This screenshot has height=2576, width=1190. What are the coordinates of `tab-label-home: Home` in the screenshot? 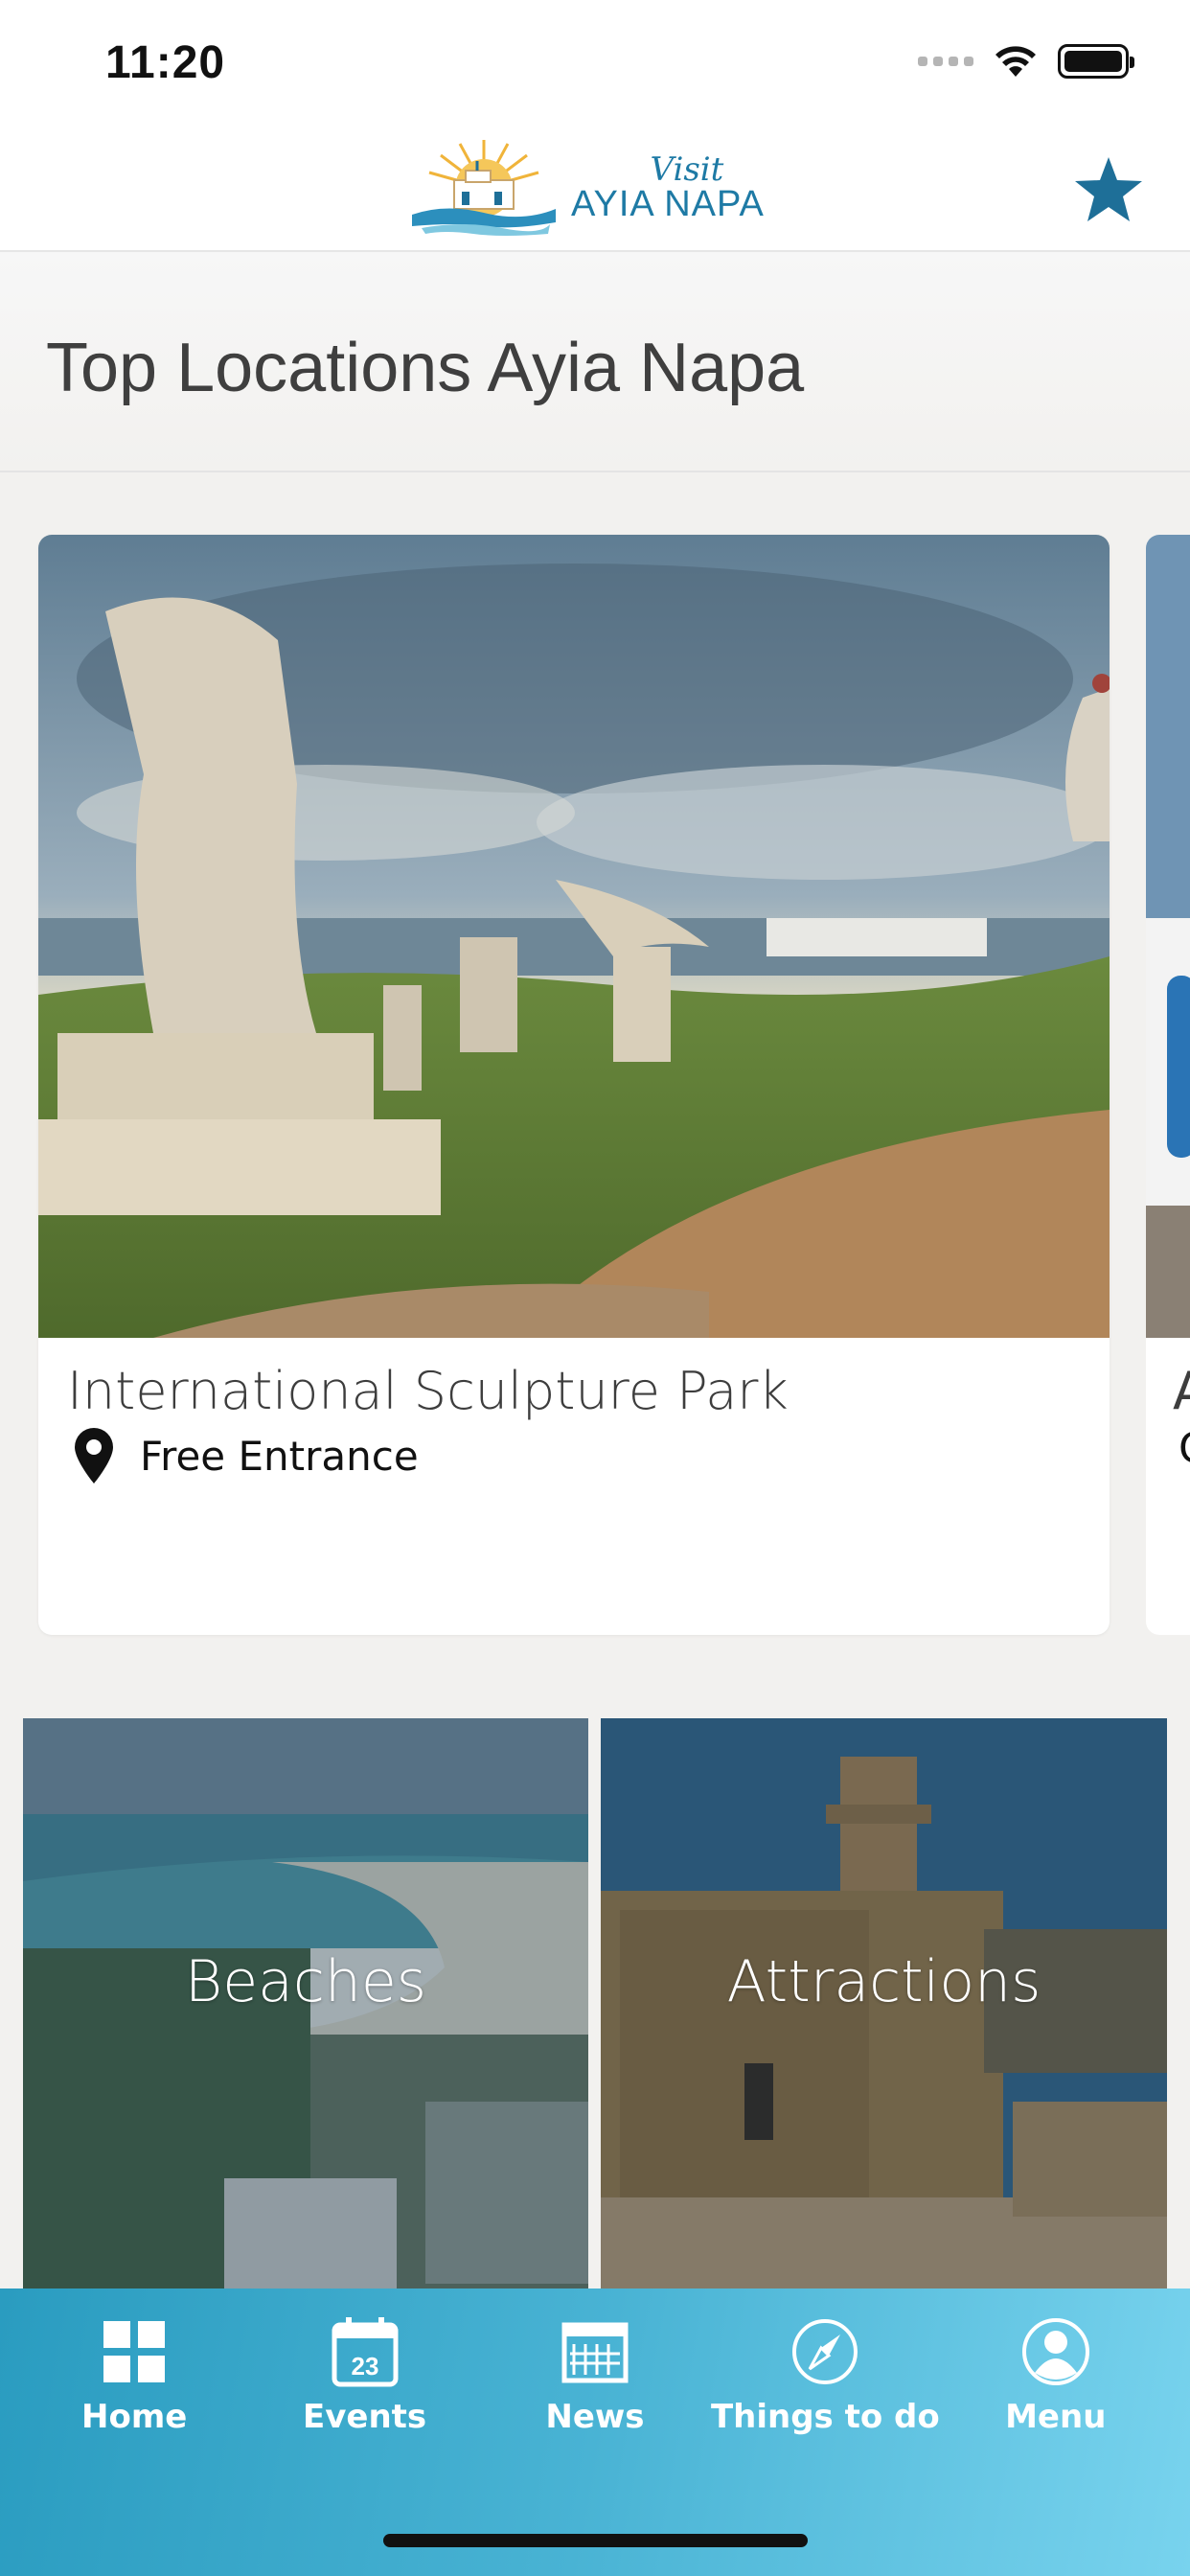 It's located at (135, 2417).